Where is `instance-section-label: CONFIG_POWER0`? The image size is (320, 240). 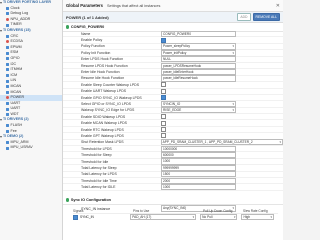 instance-section-label: CONFIG_POWER0 is located at coordinates (87, 27).